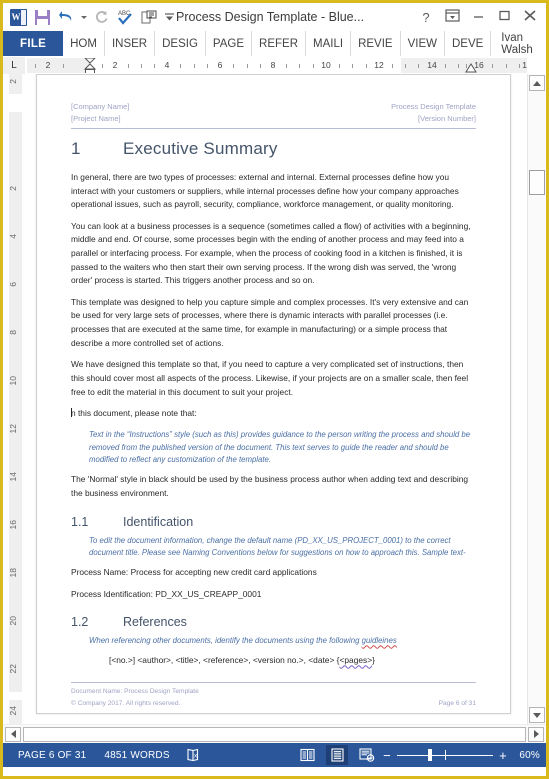 Image resolution: width=549 pixels, height=779 pixels. What do you see at coordinates (167, 65) in the screenshot?
I see `hruler-mark-2: 4` at bounding box center [167, 65].